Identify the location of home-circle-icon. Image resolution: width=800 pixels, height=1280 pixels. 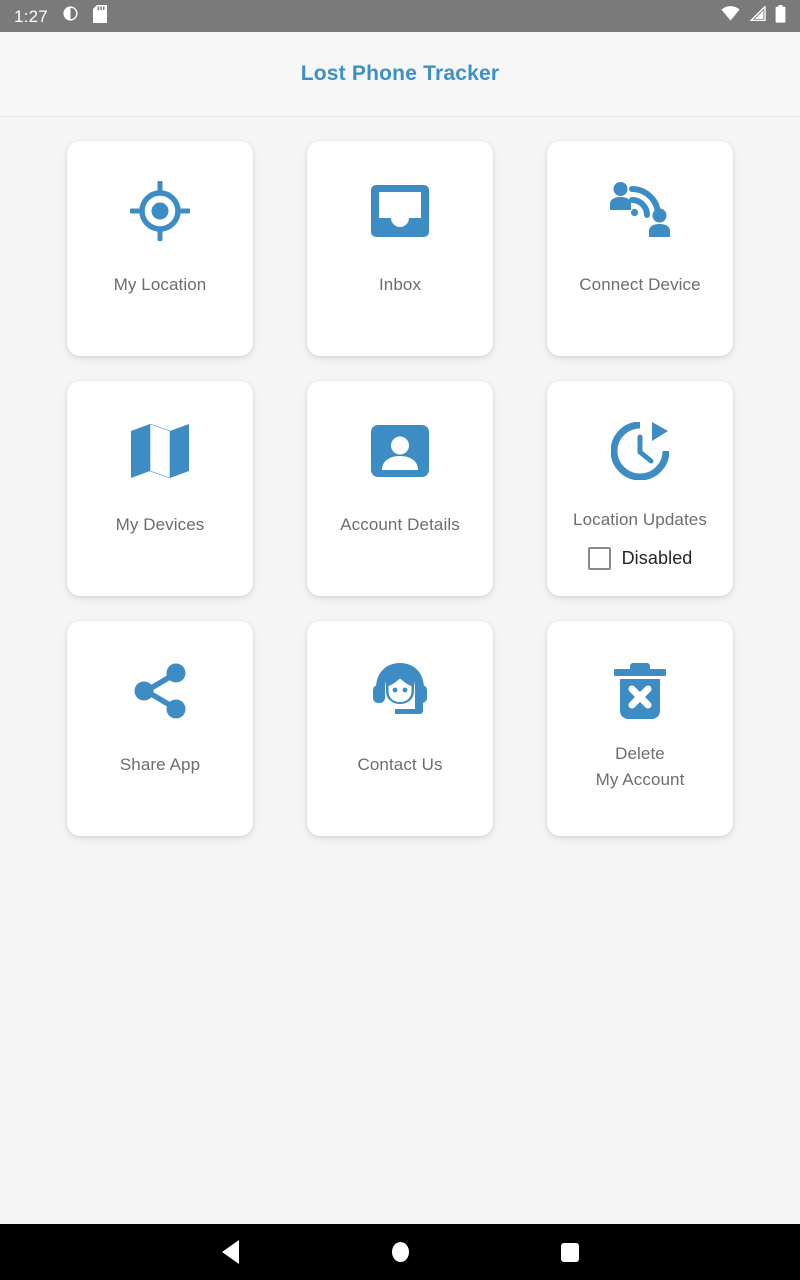
(400, 1252).